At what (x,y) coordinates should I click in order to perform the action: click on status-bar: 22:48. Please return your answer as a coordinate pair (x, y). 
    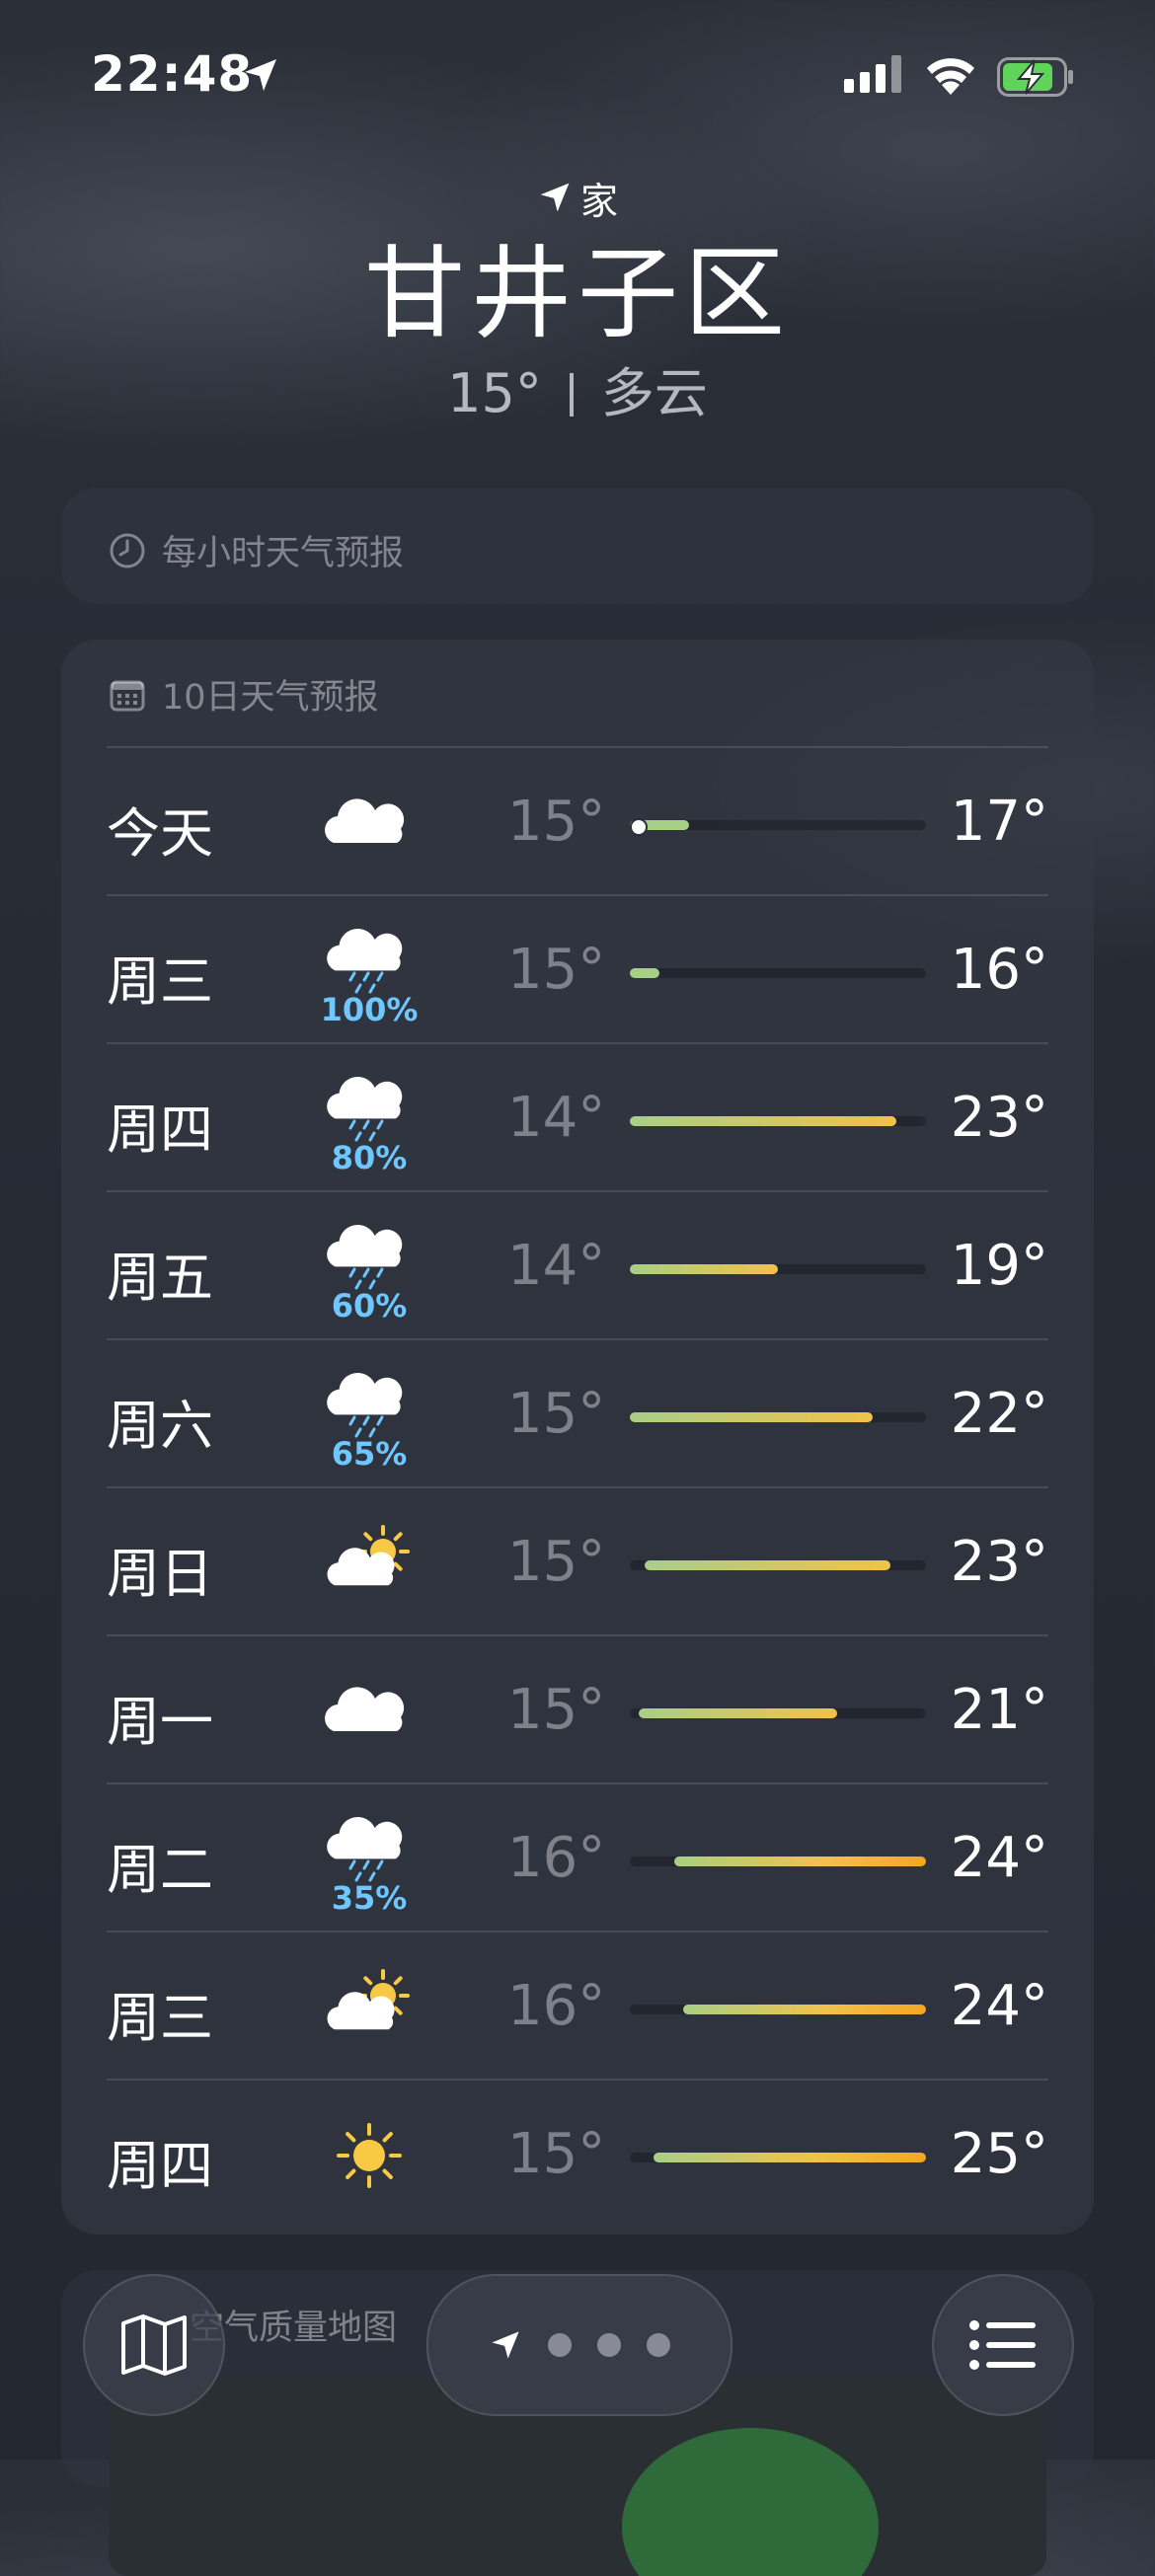
    Looking at the image, I should click on (577, 74).